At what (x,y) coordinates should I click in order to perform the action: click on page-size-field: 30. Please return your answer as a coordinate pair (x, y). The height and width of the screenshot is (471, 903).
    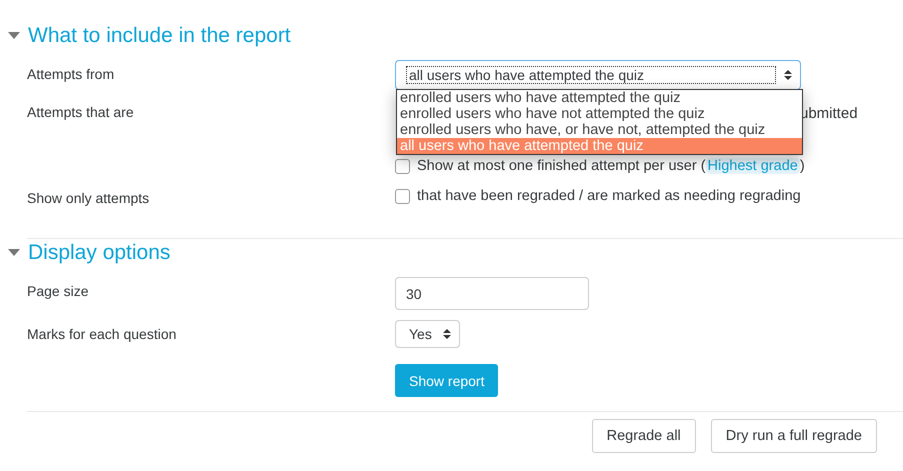
    Looking at the image, I should click on (492, 293).